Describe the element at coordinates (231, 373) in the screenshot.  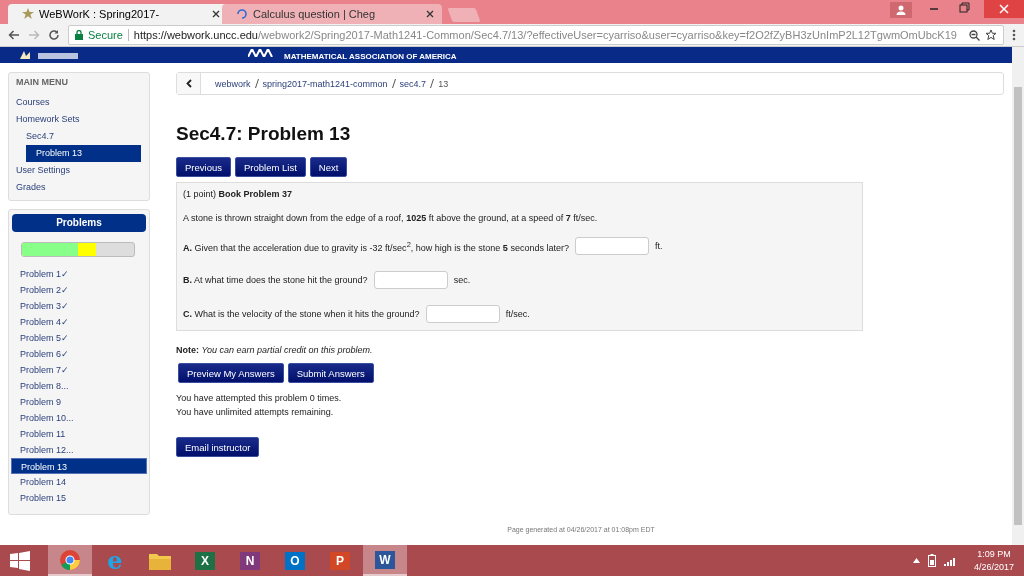
I see `answer-button: Preview My Answers` at that location.